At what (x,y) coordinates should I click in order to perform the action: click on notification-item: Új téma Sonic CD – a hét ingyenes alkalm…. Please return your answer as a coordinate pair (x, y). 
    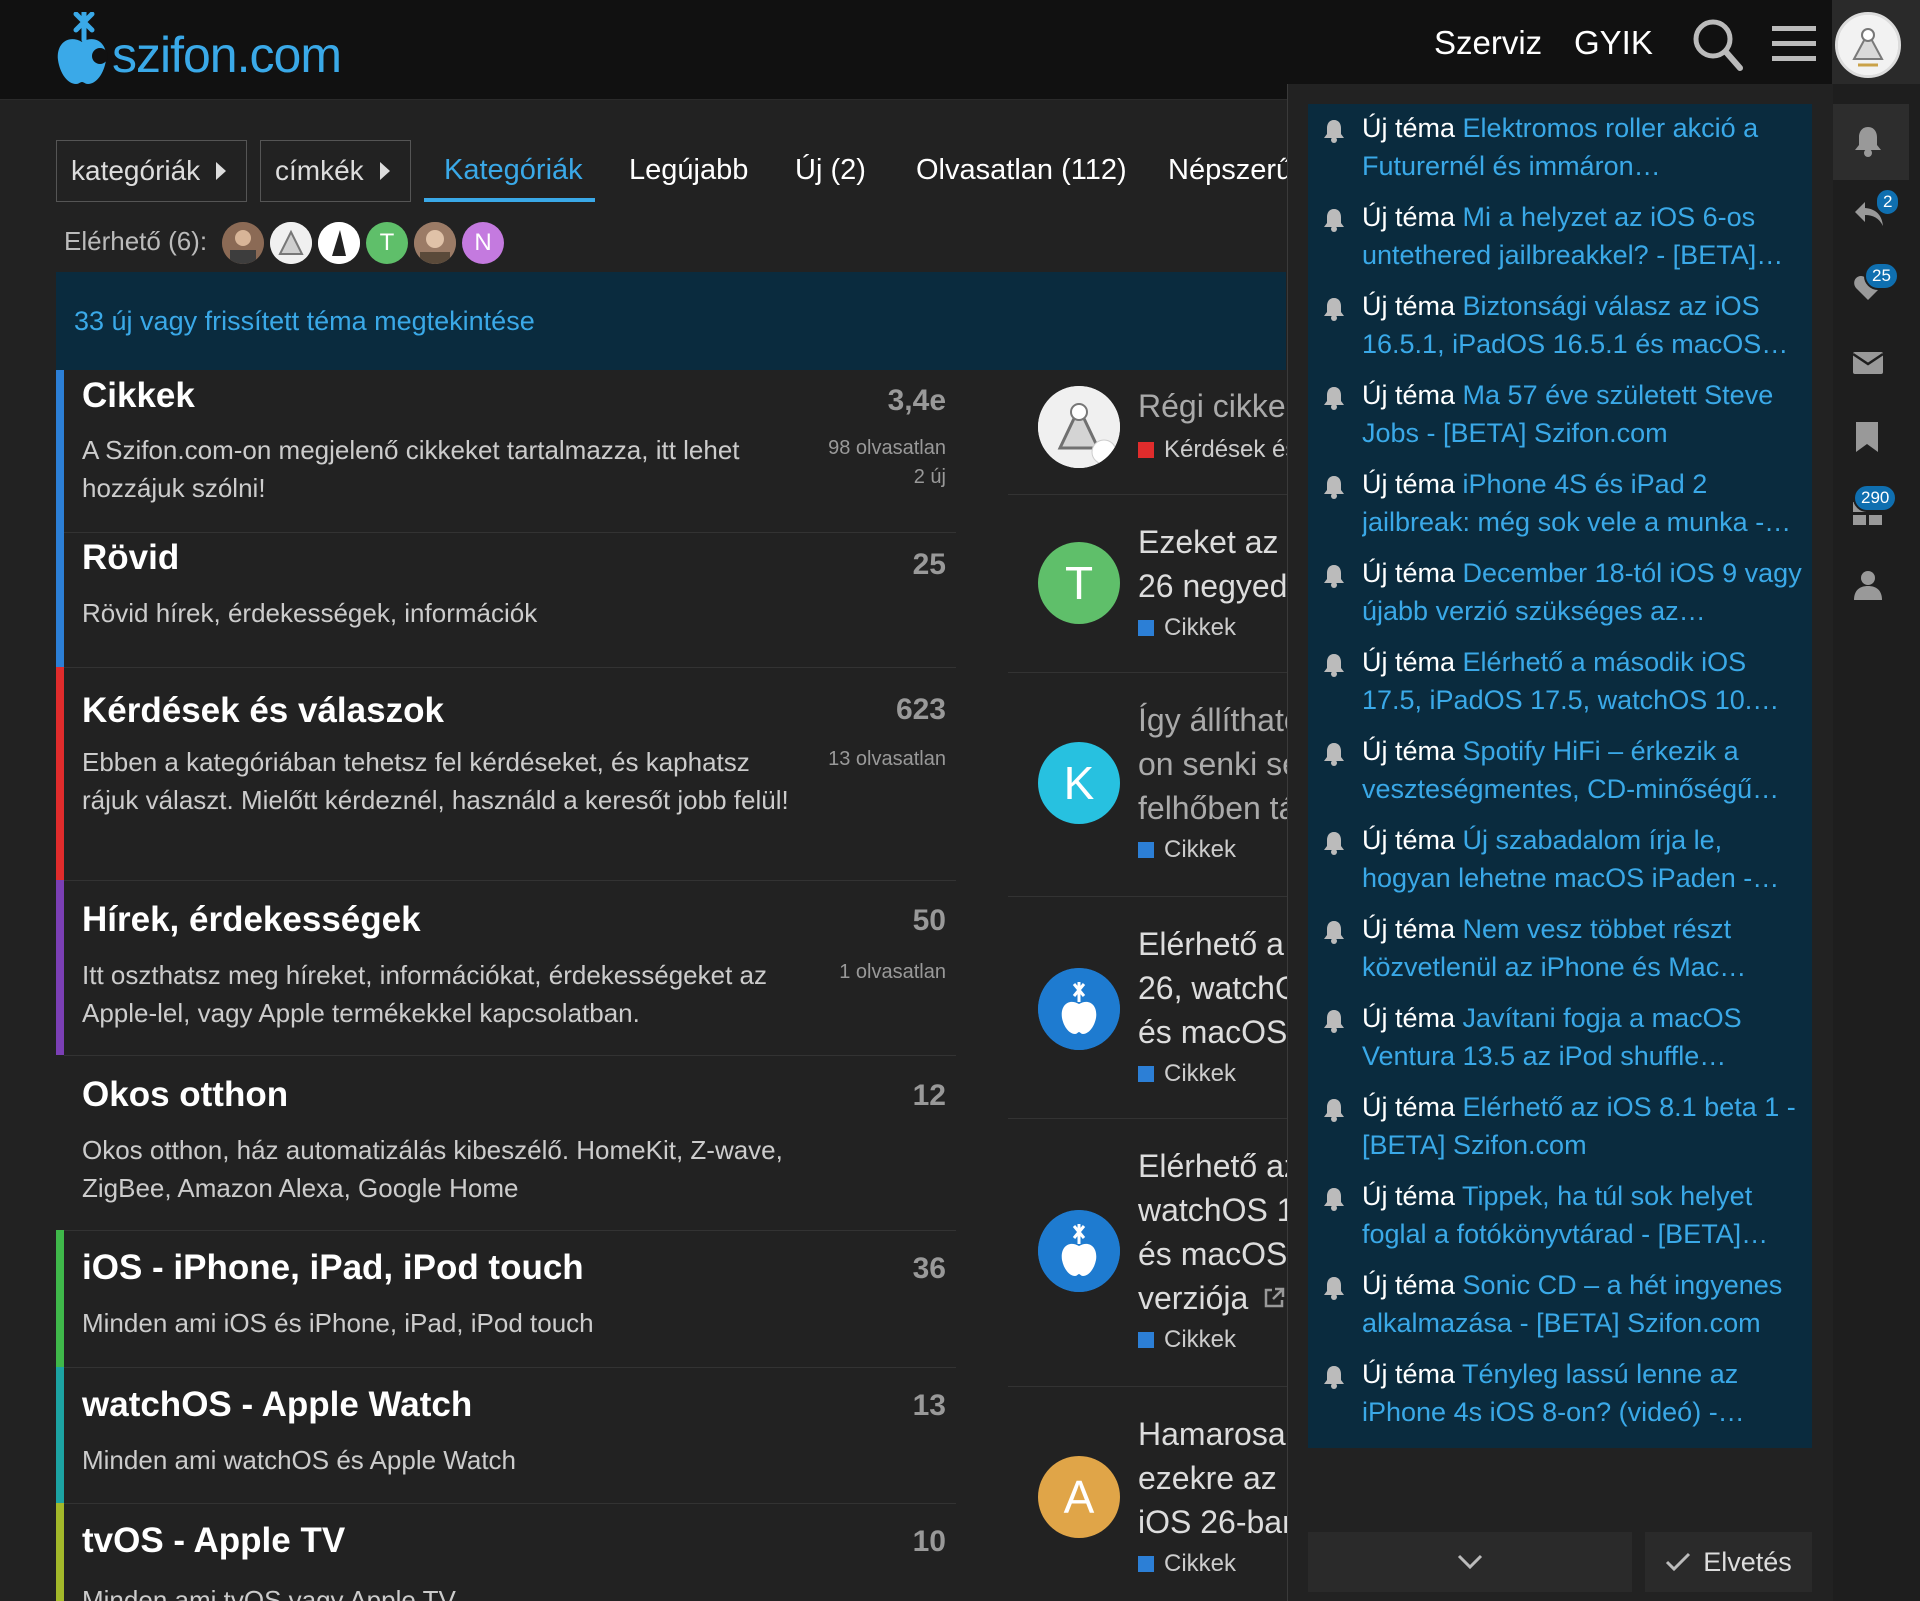
    Looking at the image, I should click on (1560, 1305).